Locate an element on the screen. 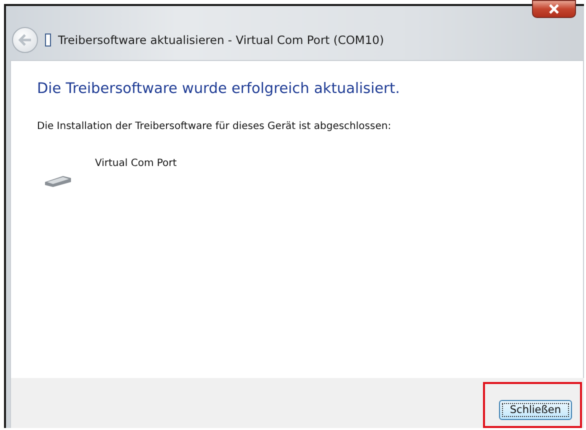 This screenshot has height=430, width=586. success-heading: Die Treibersoftware wurde erfolgreich aktualisiert. is located at coordinates (219, 89).